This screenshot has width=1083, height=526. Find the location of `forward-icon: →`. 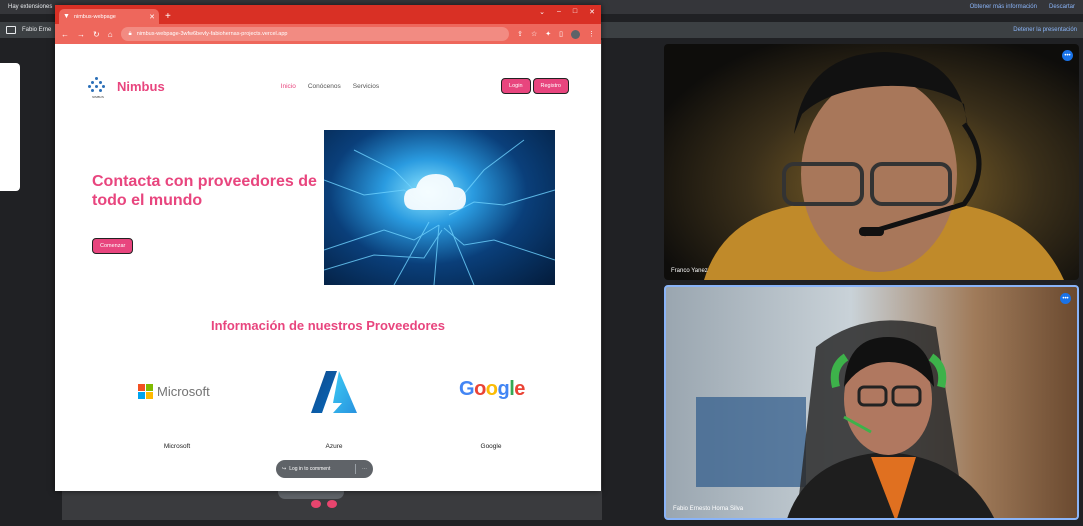

forward-icon: → is located at coordinates (81, 34).